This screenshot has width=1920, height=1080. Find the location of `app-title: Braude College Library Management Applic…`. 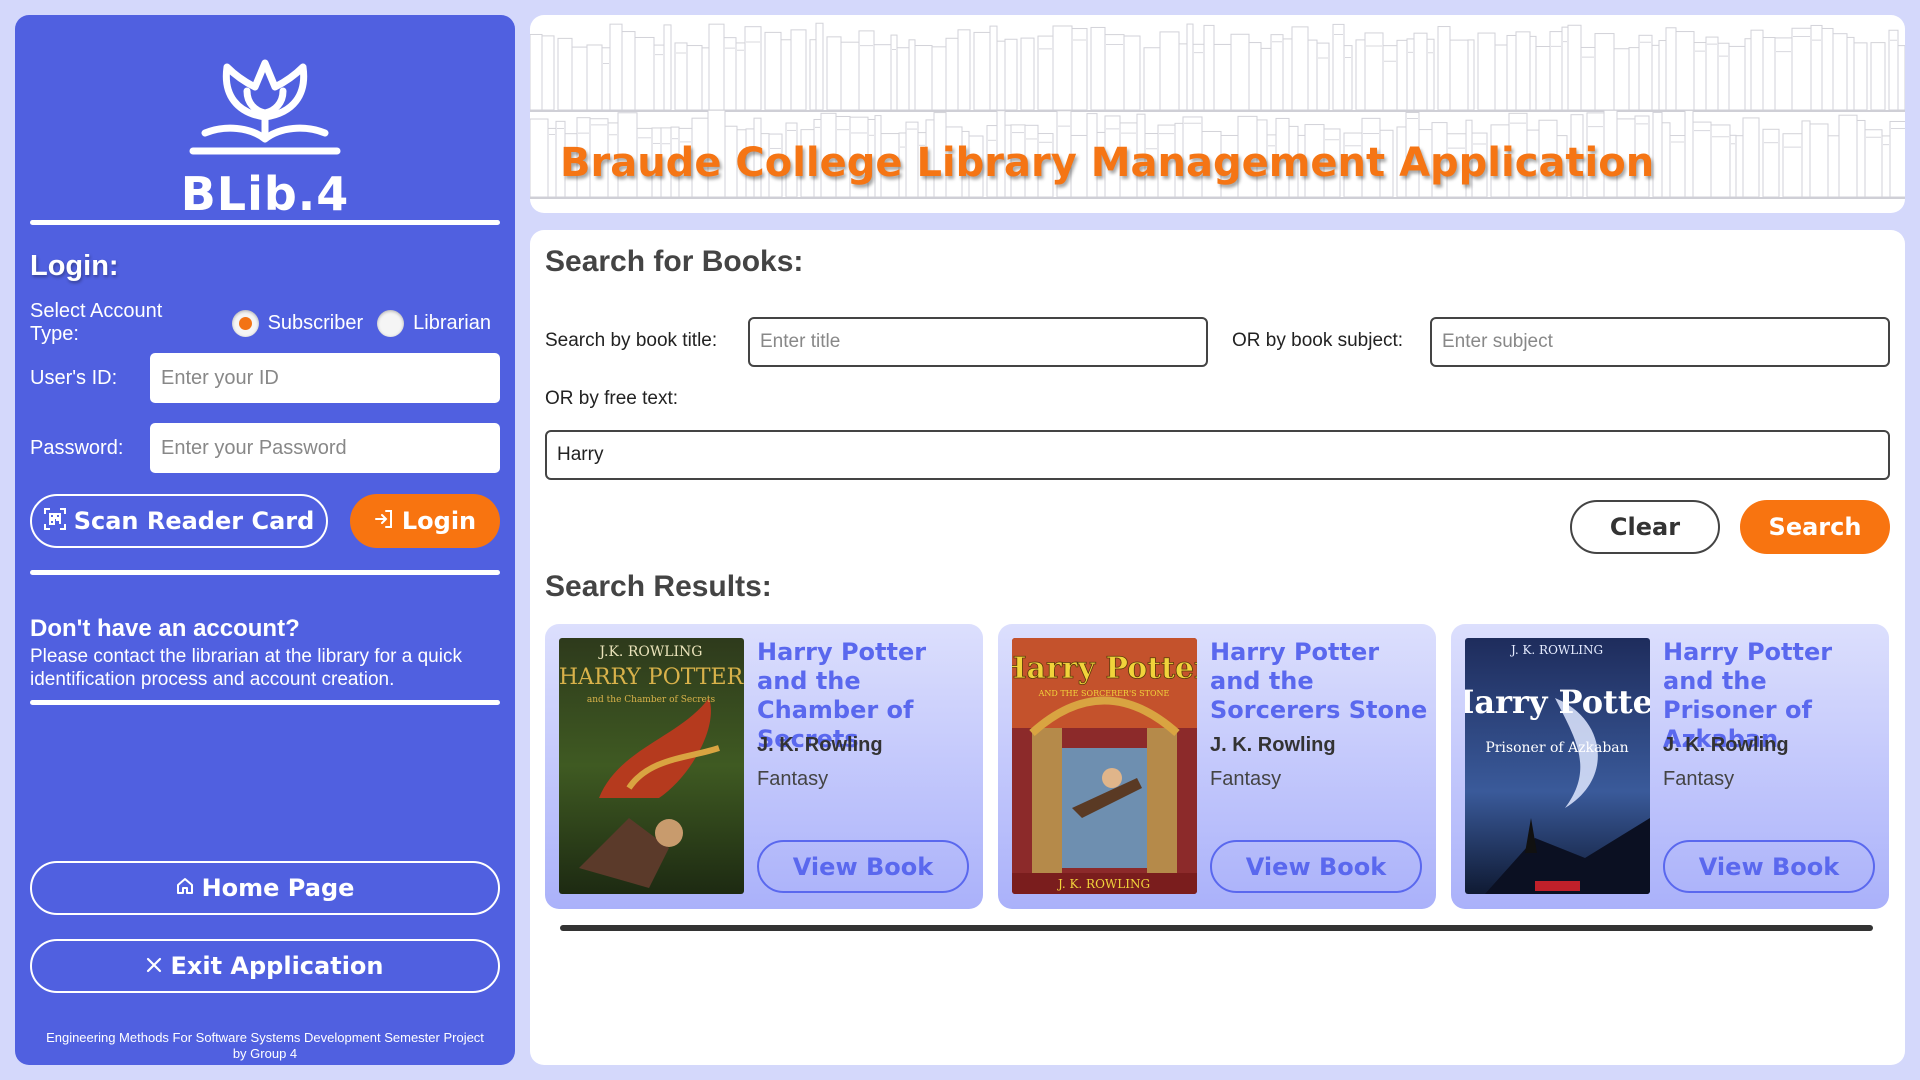

app-title: Braude College Library Management Applic… is located at coordinates (1107, 163).